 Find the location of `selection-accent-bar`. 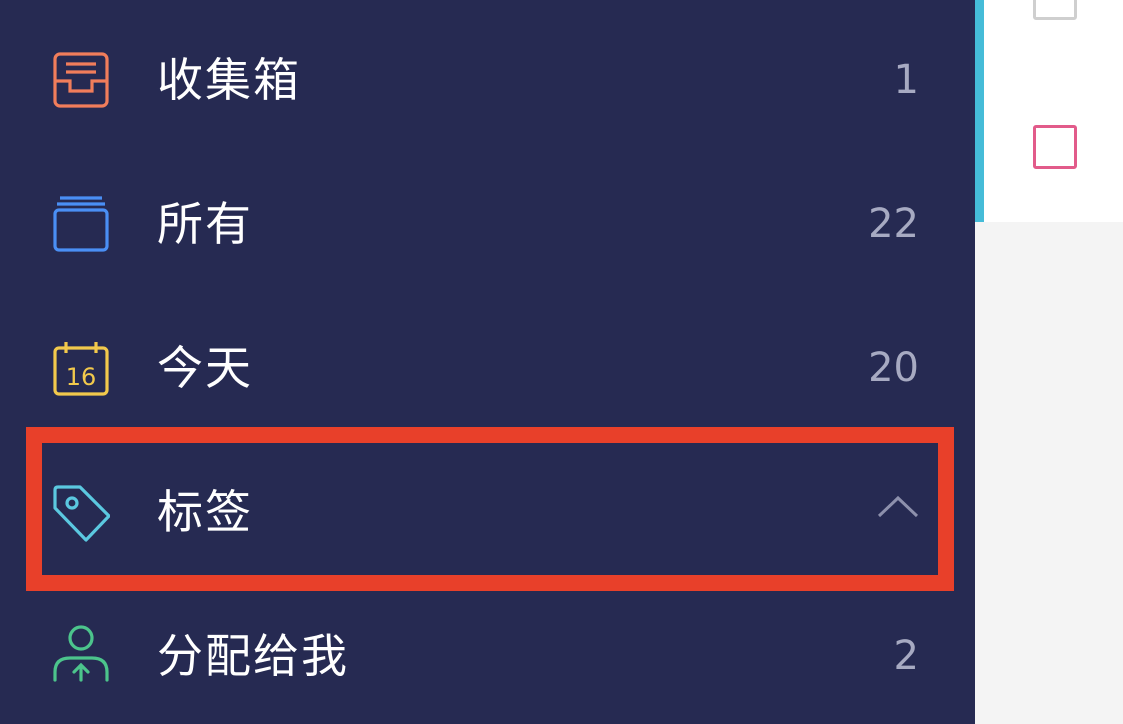

selection-accent-bar is located at coordinates (979, 111).